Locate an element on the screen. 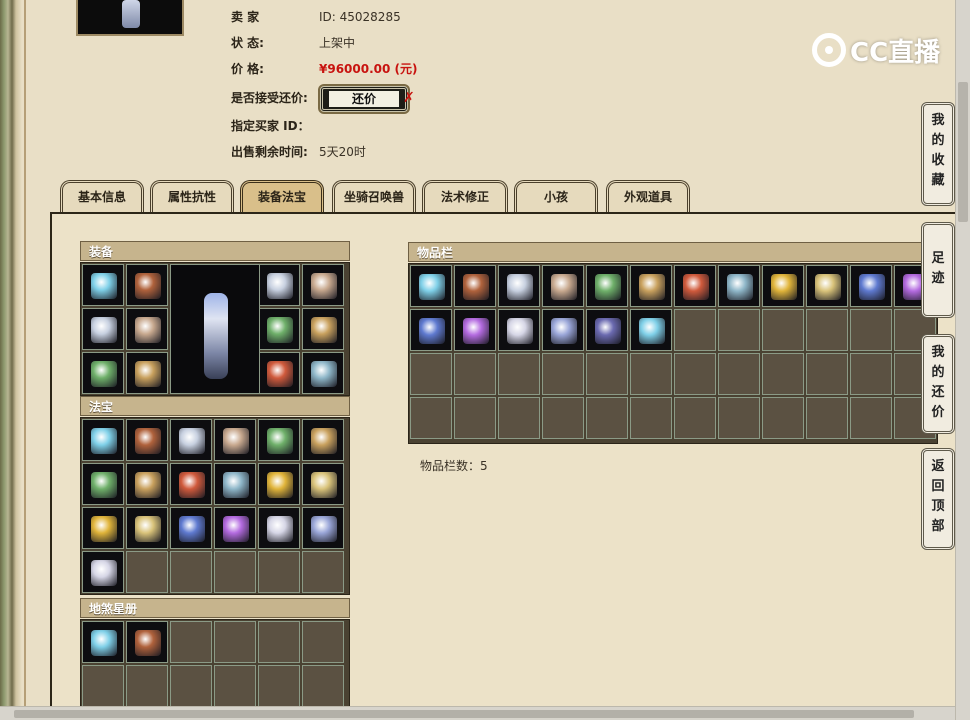 Image resolution: width=970 pixels, height=720 pixels. counter-offer-button: 还价 is located at coordinates (364, 99).